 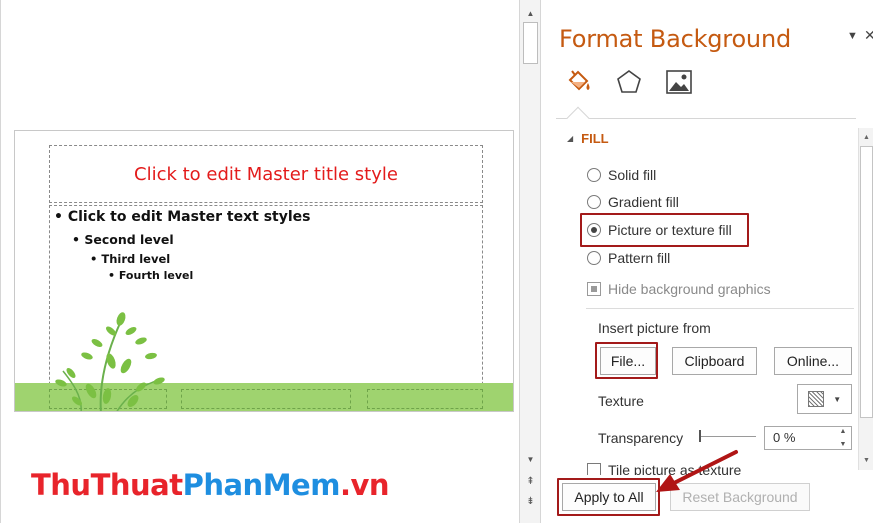 What do you see at coordinates (664, 230) in the screenshot?
I see `highlight-picture-fill` at bounding box center [664, 230].